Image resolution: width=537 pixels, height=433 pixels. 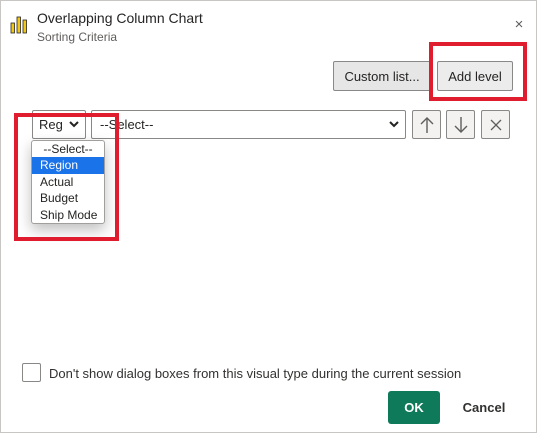 What do you see at coordinates (394, 124) in the screenshot?
I see `chevron-down-icon` at bounding box center [394, 124].